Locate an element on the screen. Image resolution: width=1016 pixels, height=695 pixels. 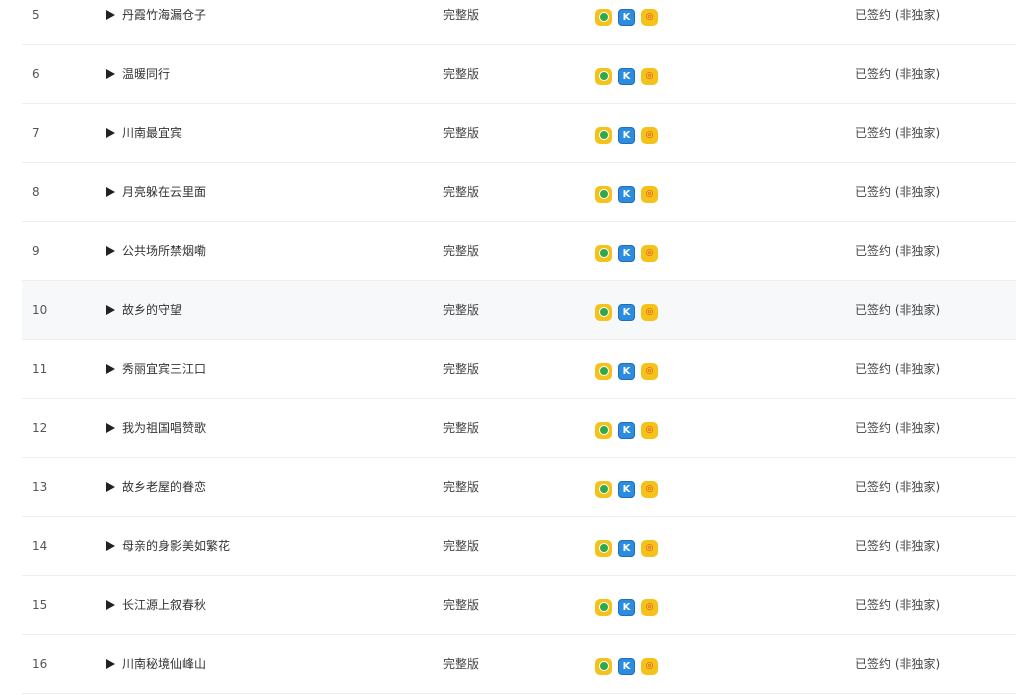
row-index: 12 is located at coordinates (40, 428).